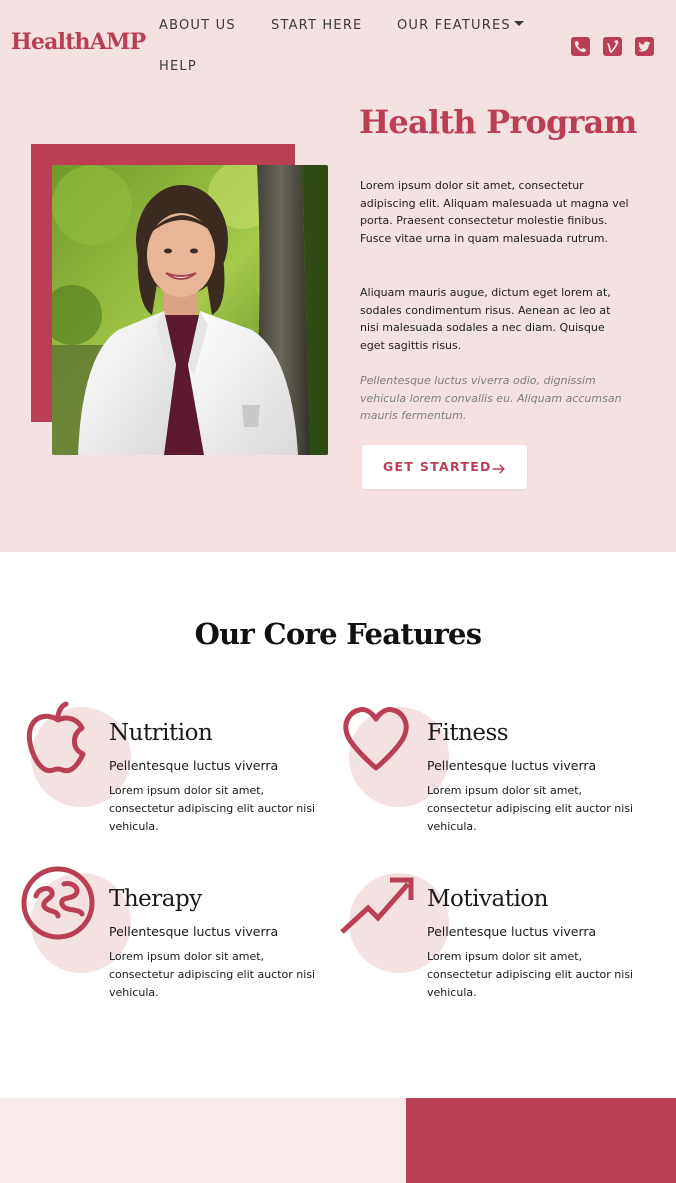 This screenshot has height=1183, width=676. What do you see at coordinates (190, 310) in the screenshot?
I see `doctor-photo` at bounding box center [190, 310].